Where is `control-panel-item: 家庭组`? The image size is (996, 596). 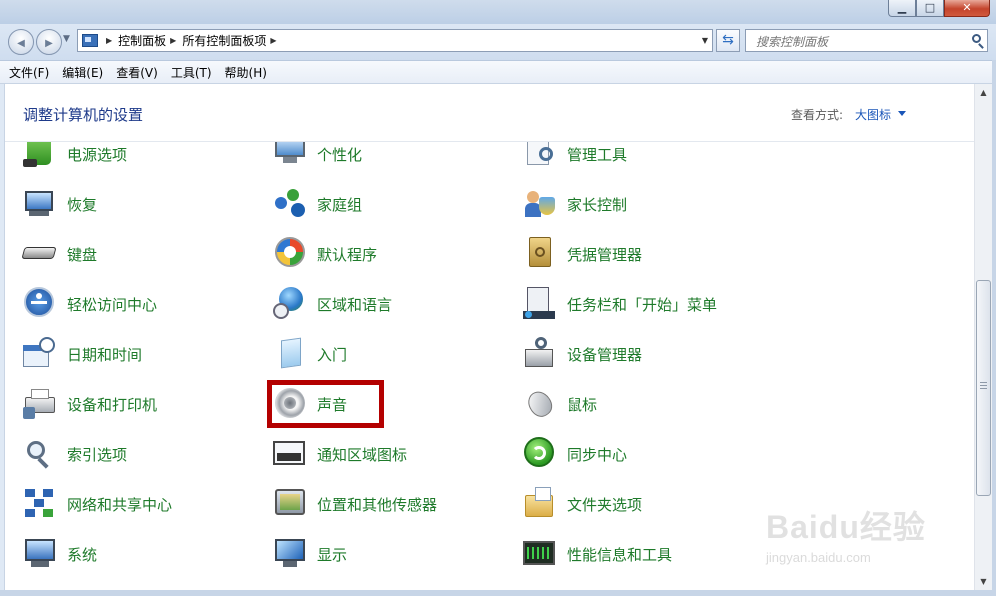 control-panel-item: 家庭组 is located at coordinates (317, 204).